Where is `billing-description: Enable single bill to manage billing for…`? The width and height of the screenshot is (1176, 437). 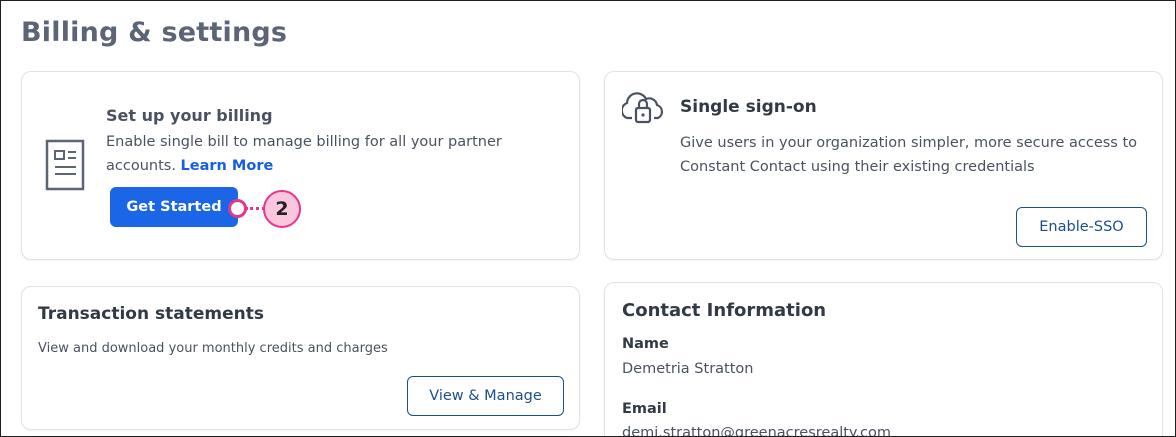 billing-description: Enable single bill to manage billing for… is located at coordinates (316, 154).